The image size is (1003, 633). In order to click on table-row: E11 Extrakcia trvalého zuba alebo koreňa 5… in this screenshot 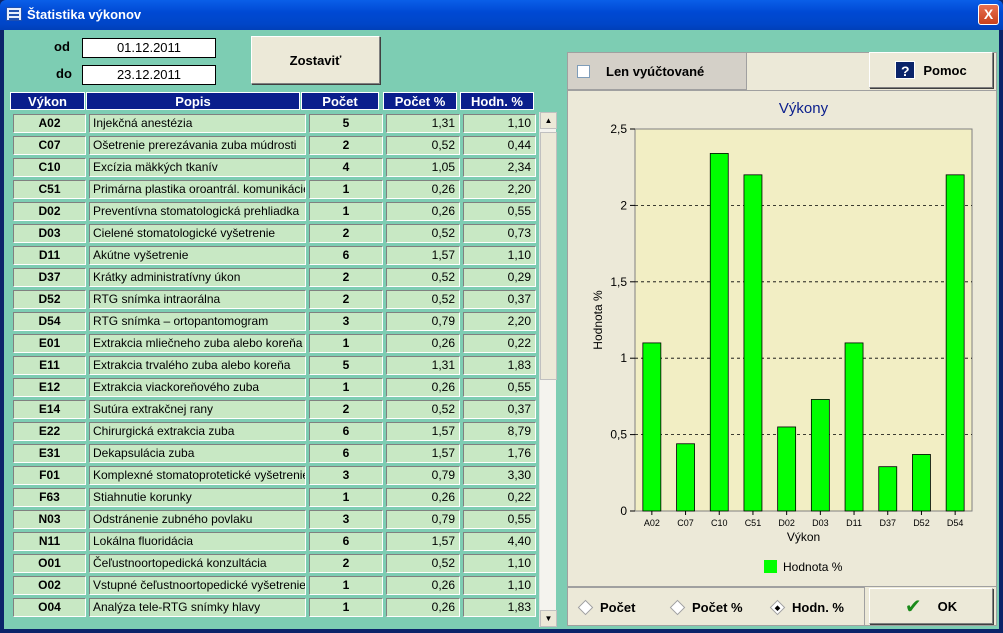, I will do `click(273, 365)`.